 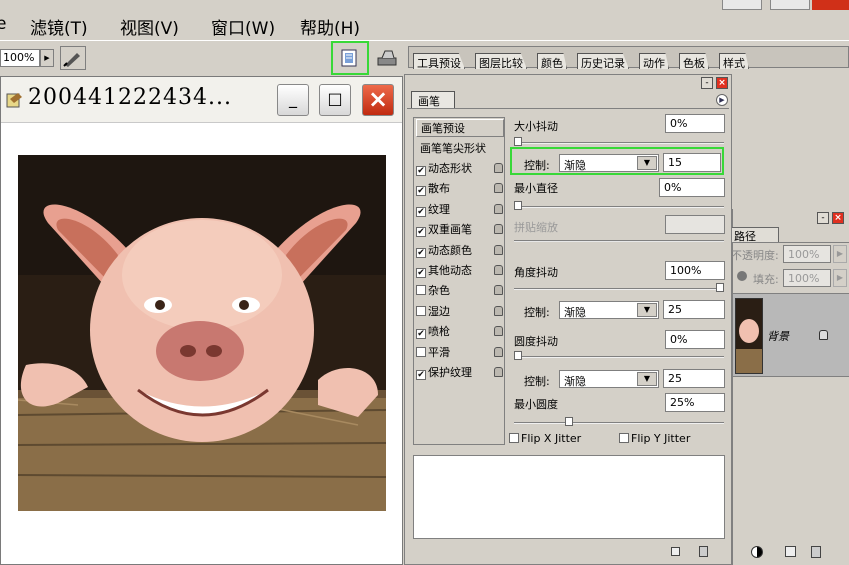 What do you see at coordinates (545, 438) in the screenshot?
I see `flip-x-checkbox: Flip X Jitter` at bounding box center [545, 438].